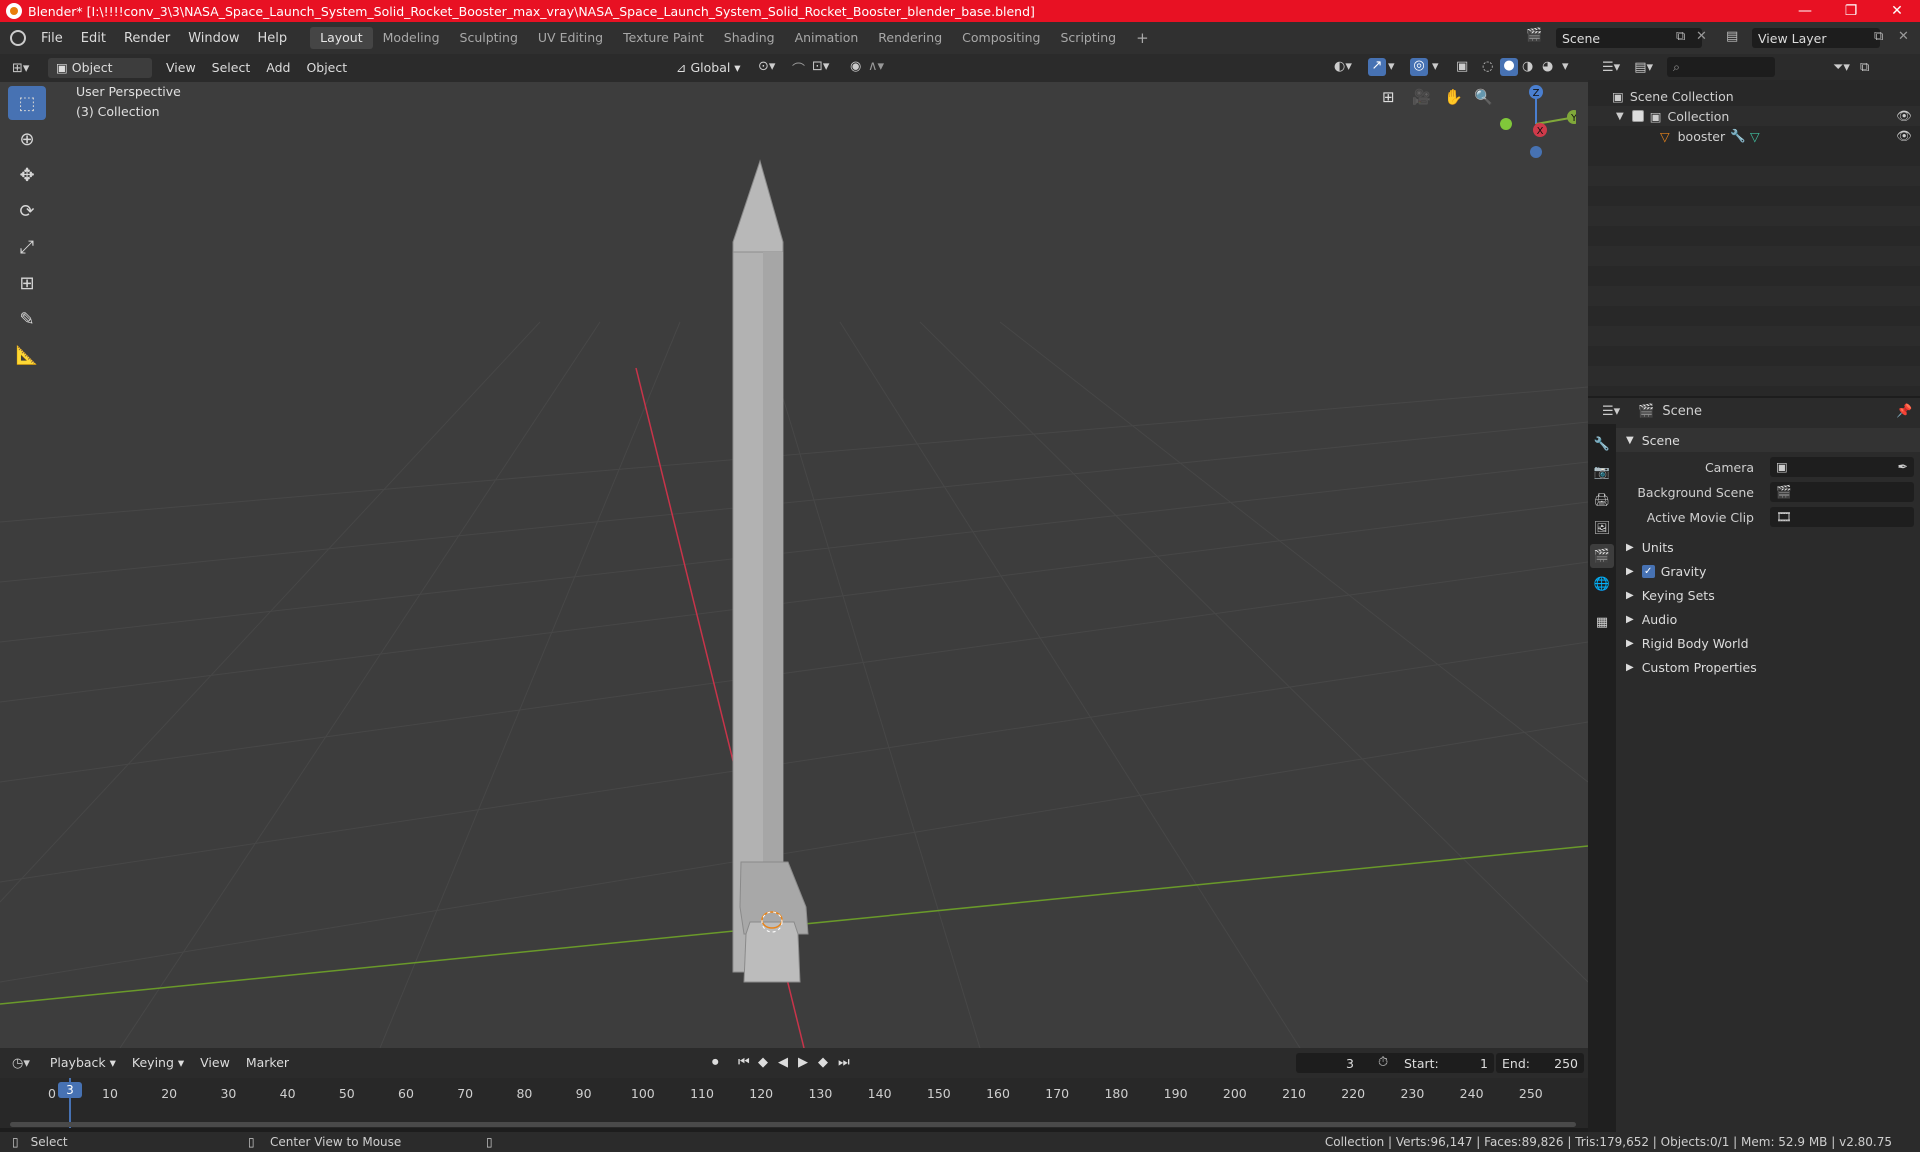  I want to click on rendered-shading-icon: ◕, so click(1547, 66).